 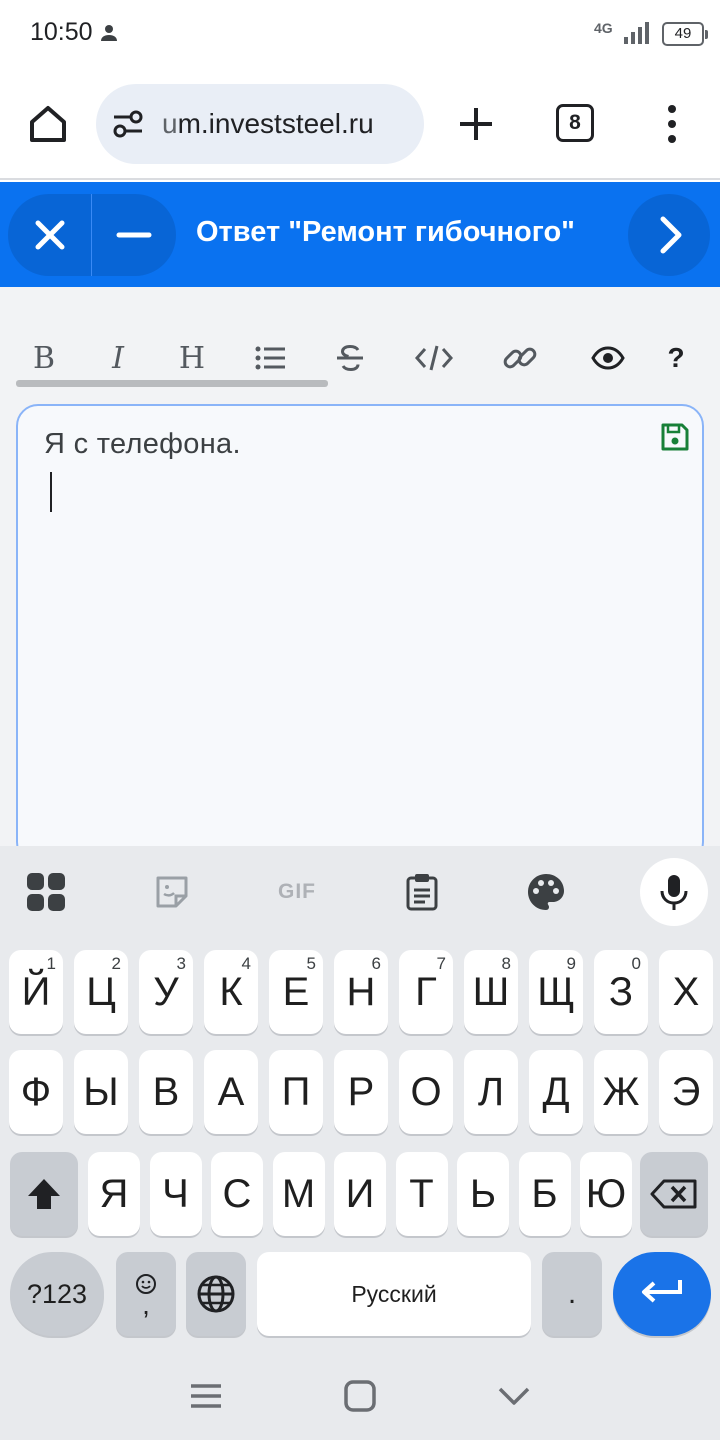 What do you see at coordinates (142, 444) in the screenshot?
I see `editor-text: Я с телефона.` at bounding box center [142, 444].